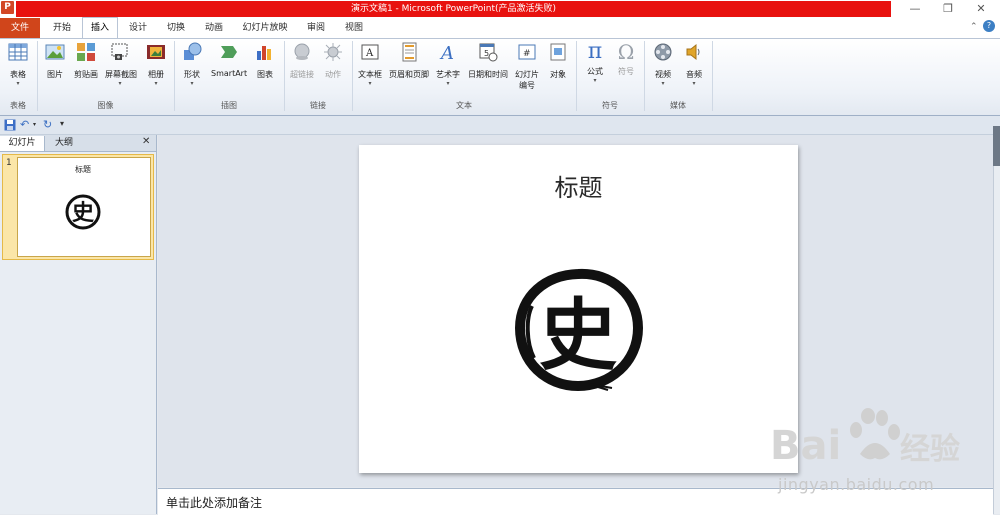 The width and height of the screenshot is (1000, 515). Describe the element at coordinates (7, 7) in the screenshot. I see `powerpoint-app-icon: P` at that location.